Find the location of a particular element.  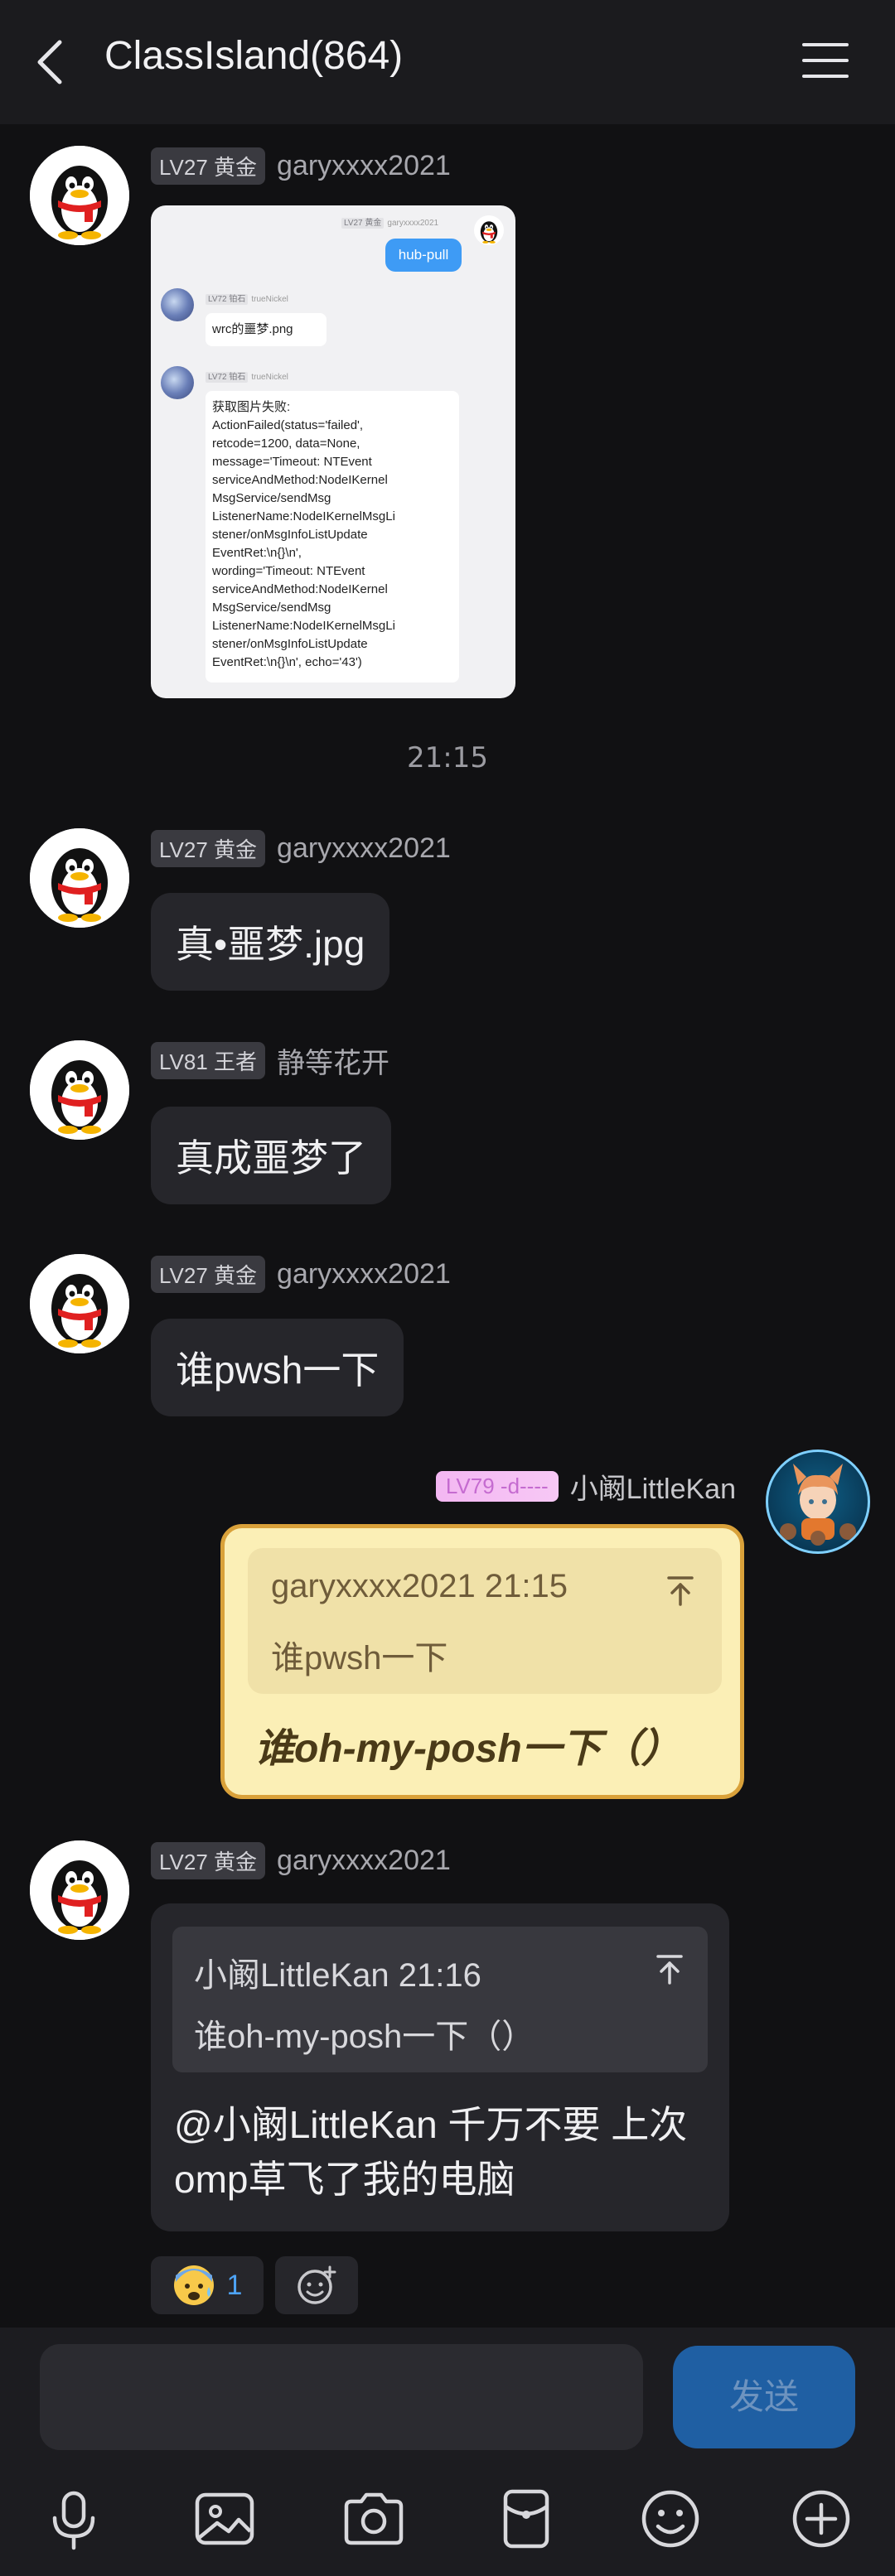

sender-info: LV81 王者 静等花开 is located at coordinates (270, 1060).